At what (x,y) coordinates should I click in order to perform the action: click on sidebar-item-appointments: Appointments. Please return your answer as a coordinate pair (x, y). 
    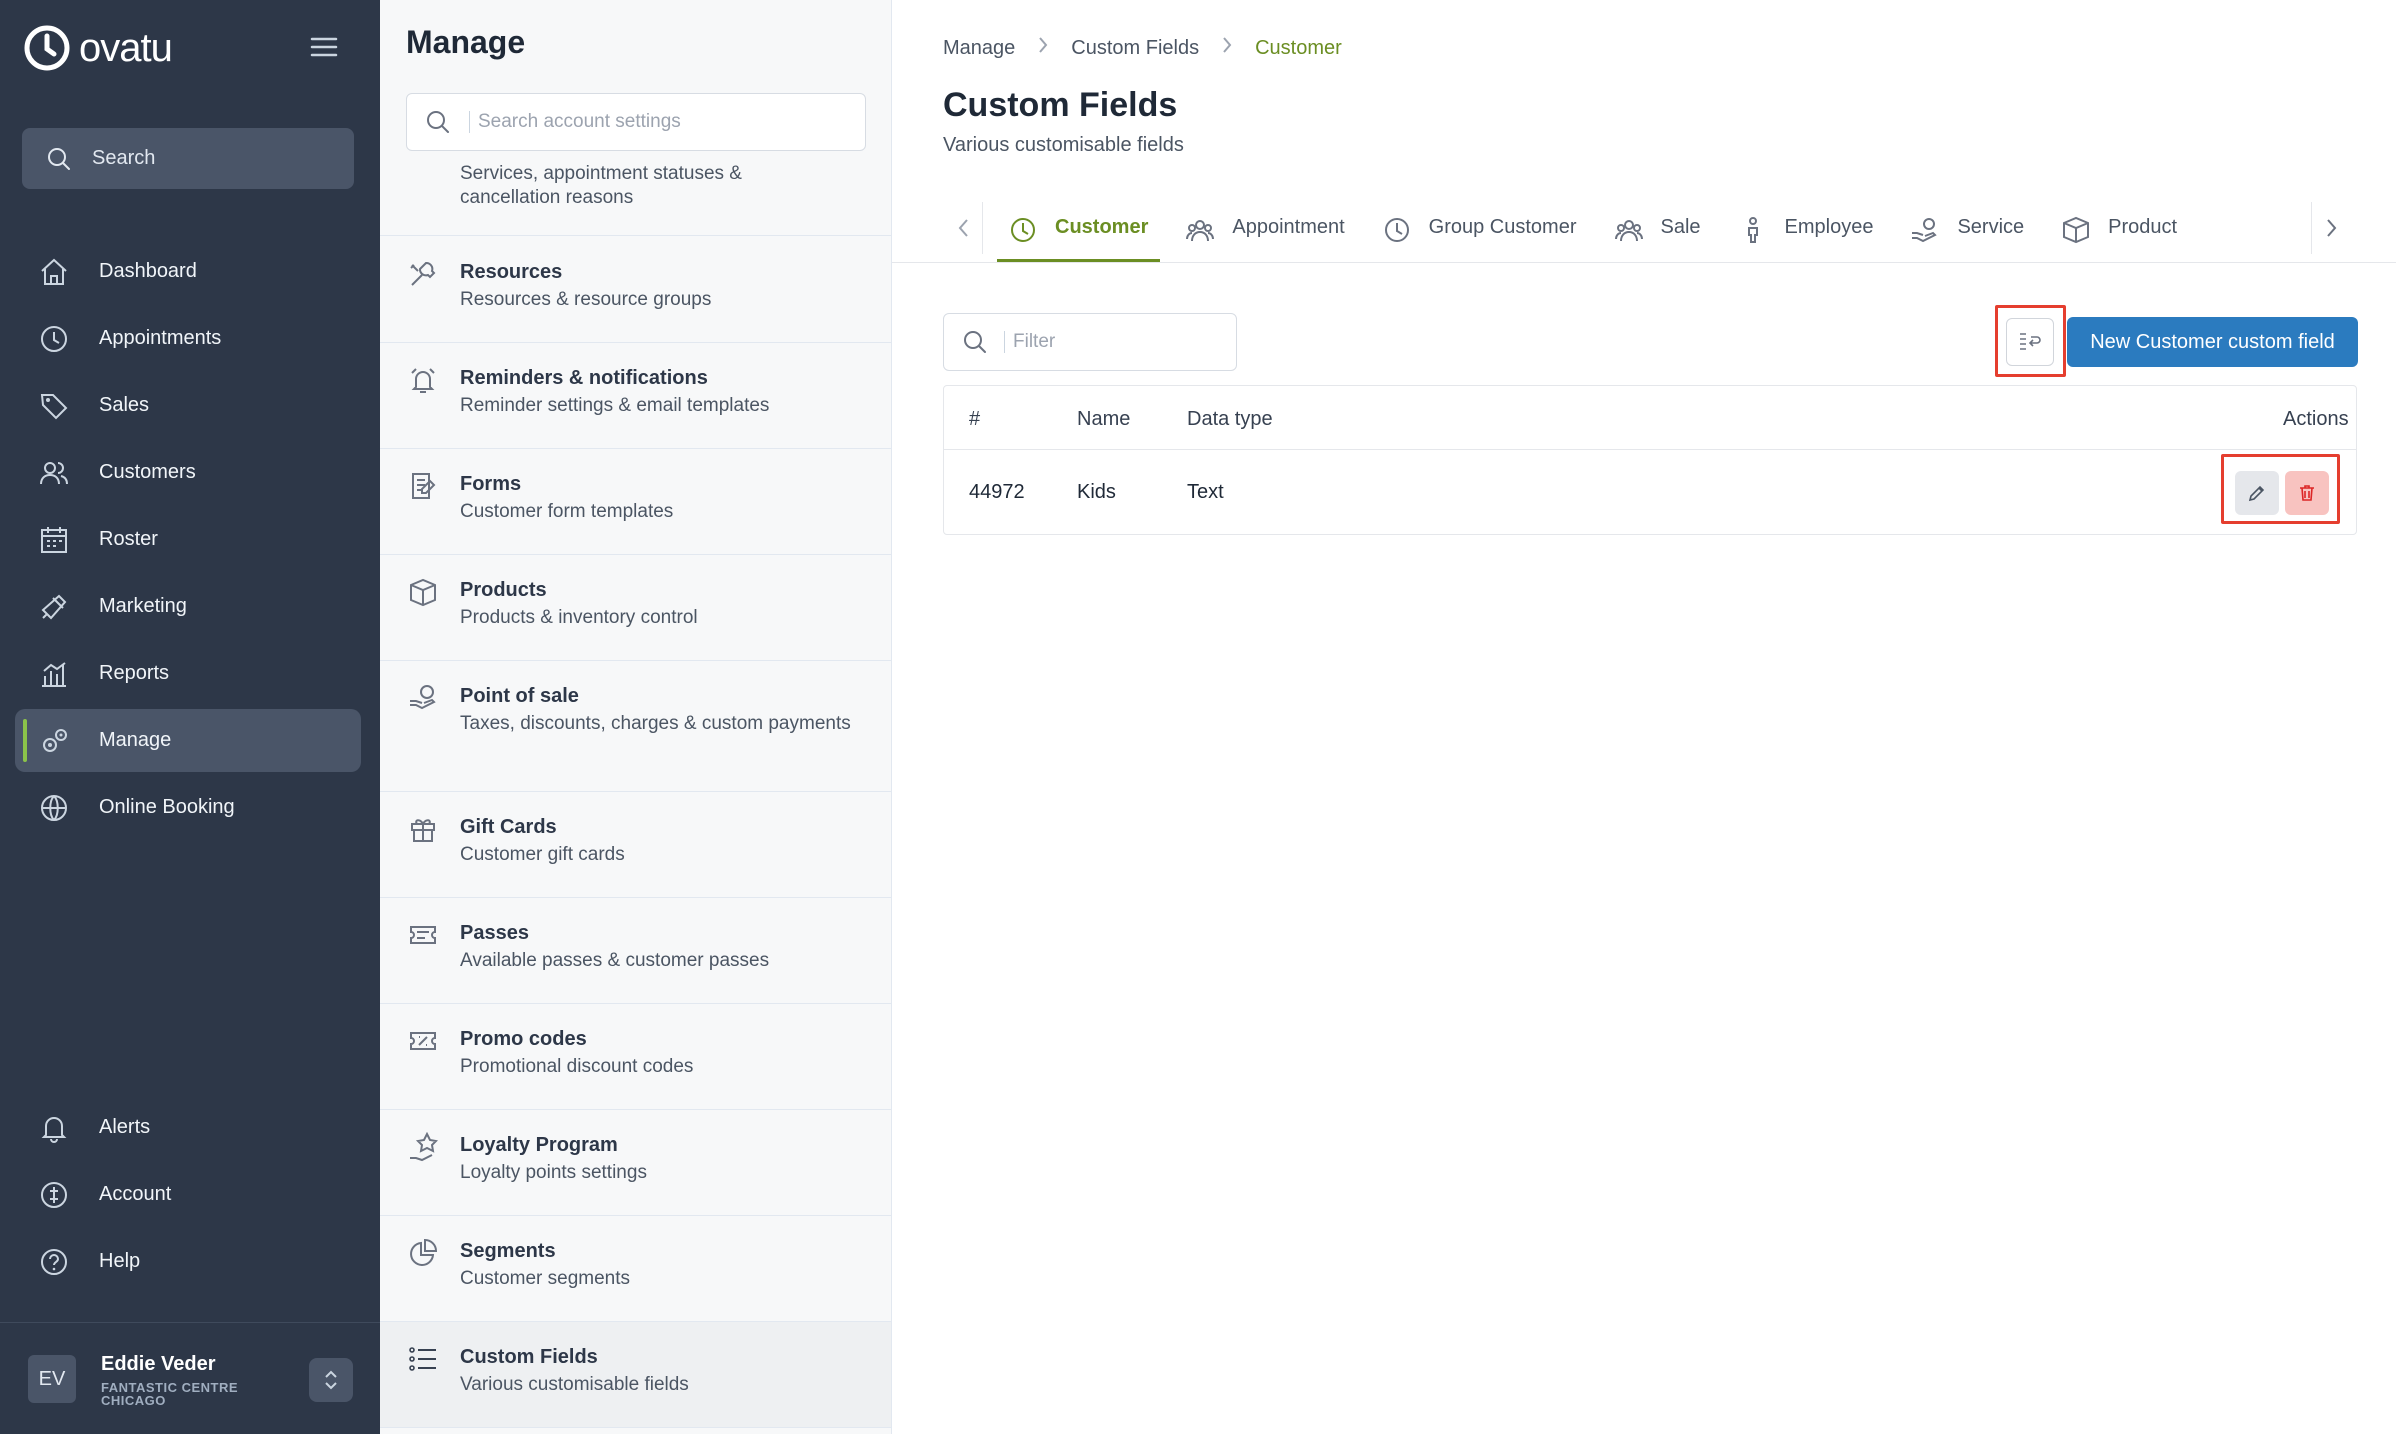
    Looking at the image, I should click on (188, 338).